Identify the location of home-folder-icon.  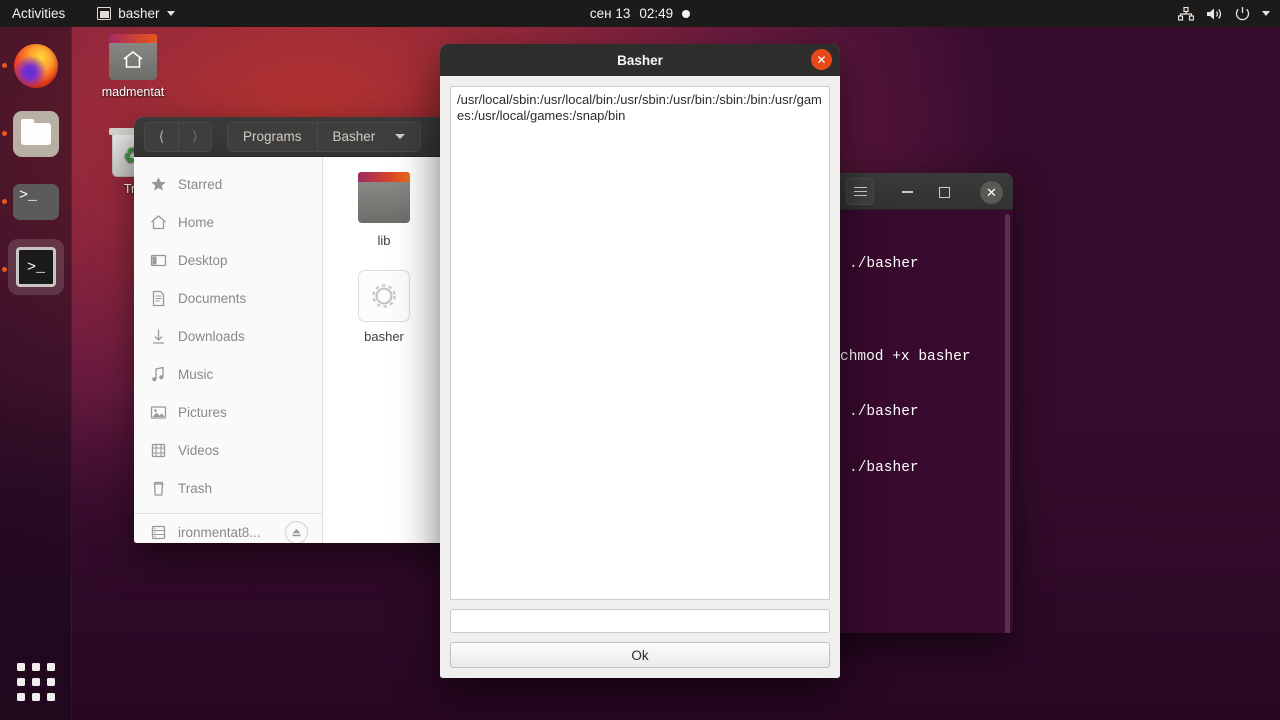
(133, 57).